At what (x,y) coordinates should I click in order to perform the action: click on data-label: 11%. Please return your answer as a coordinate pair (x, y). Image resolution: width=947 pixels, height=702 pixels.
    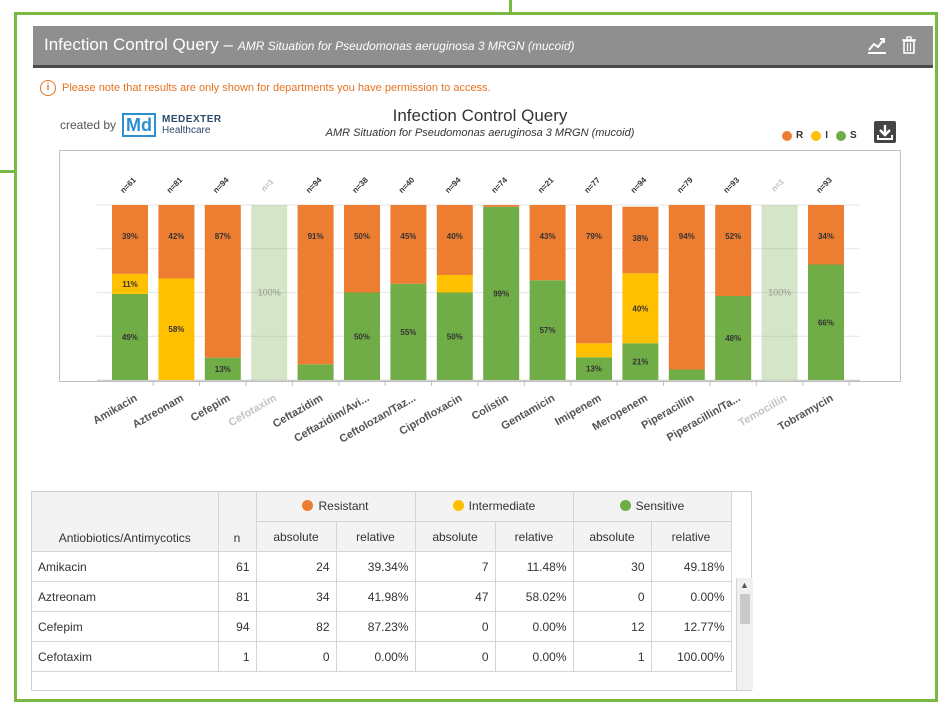
    Looking at the image, I should click on (130, 284).